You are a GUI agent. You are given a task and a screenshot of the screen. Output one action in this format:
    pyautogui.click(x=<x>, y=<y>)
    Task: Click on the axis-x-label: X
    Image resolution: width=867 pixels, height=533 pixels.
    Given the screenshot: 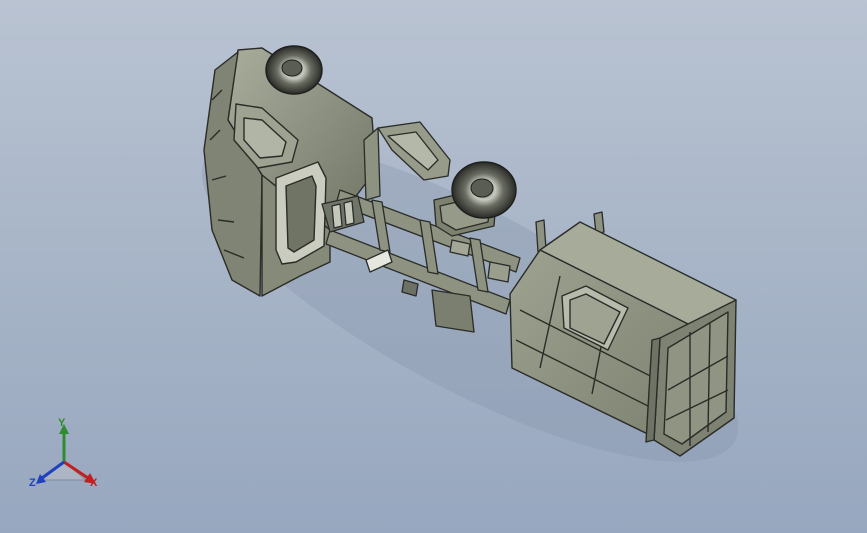 What is the action you would take?
    pyautogui.click(x=94, y=483)
    